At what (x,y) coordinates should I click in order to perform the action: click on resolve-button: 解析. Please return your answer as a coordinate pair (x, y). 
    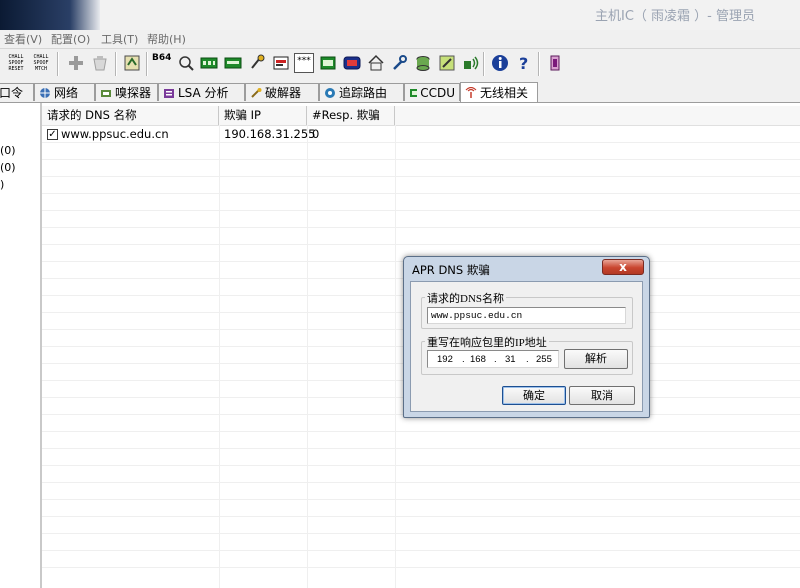
    Looking at the image, I should click on (596, 359).